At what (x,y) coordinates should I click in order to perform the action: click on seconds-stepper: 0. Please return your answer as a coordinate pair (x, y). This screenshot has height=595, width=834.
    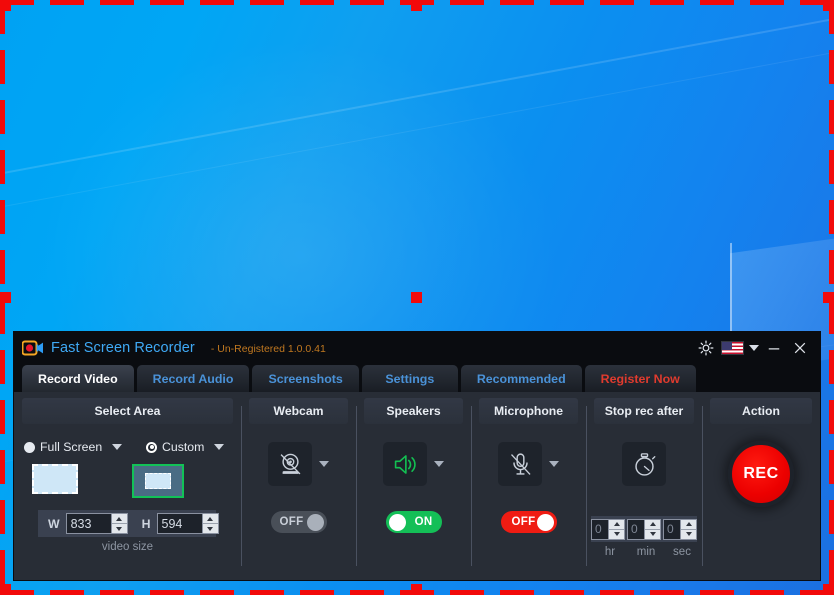
    Looking at the image, I should click on (680, 529).